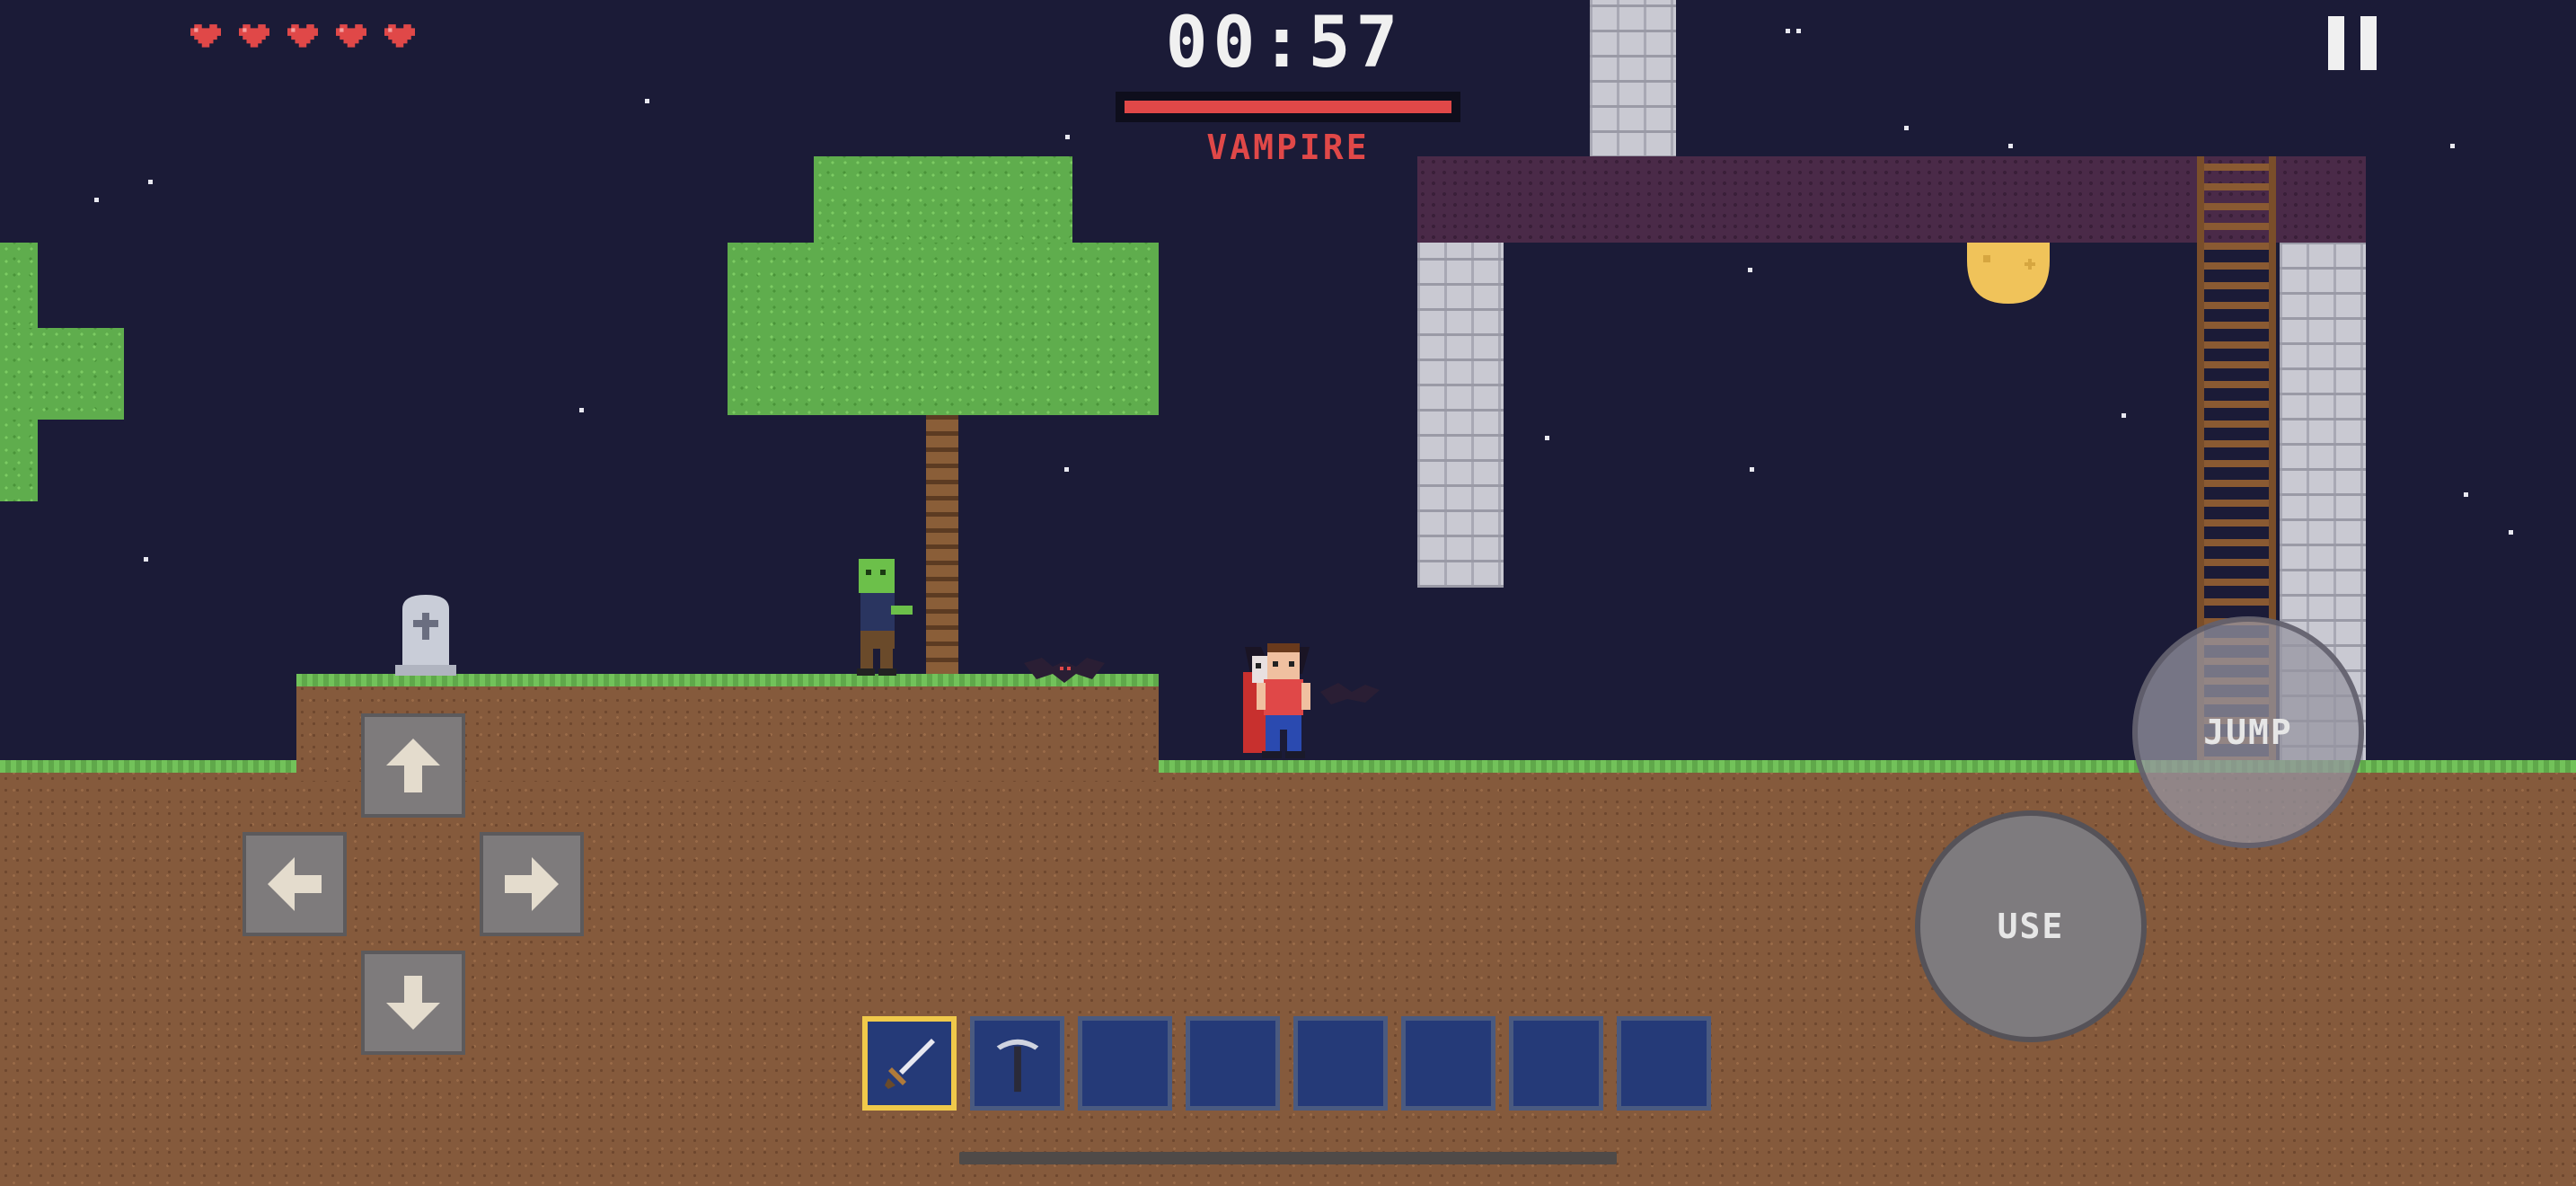 The image size is (2576, 1186). I want to click on bat-enemy, so click(1064, 670).